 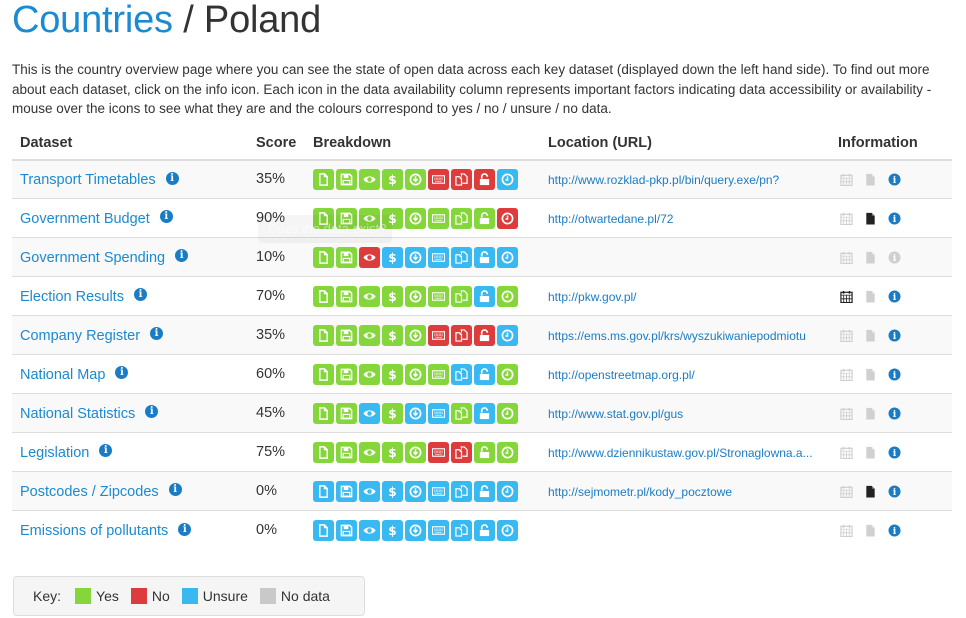 I want to click on location-url-link: http://sejmometr.pl/kody_pocztowe, so click(x=640, y=492).